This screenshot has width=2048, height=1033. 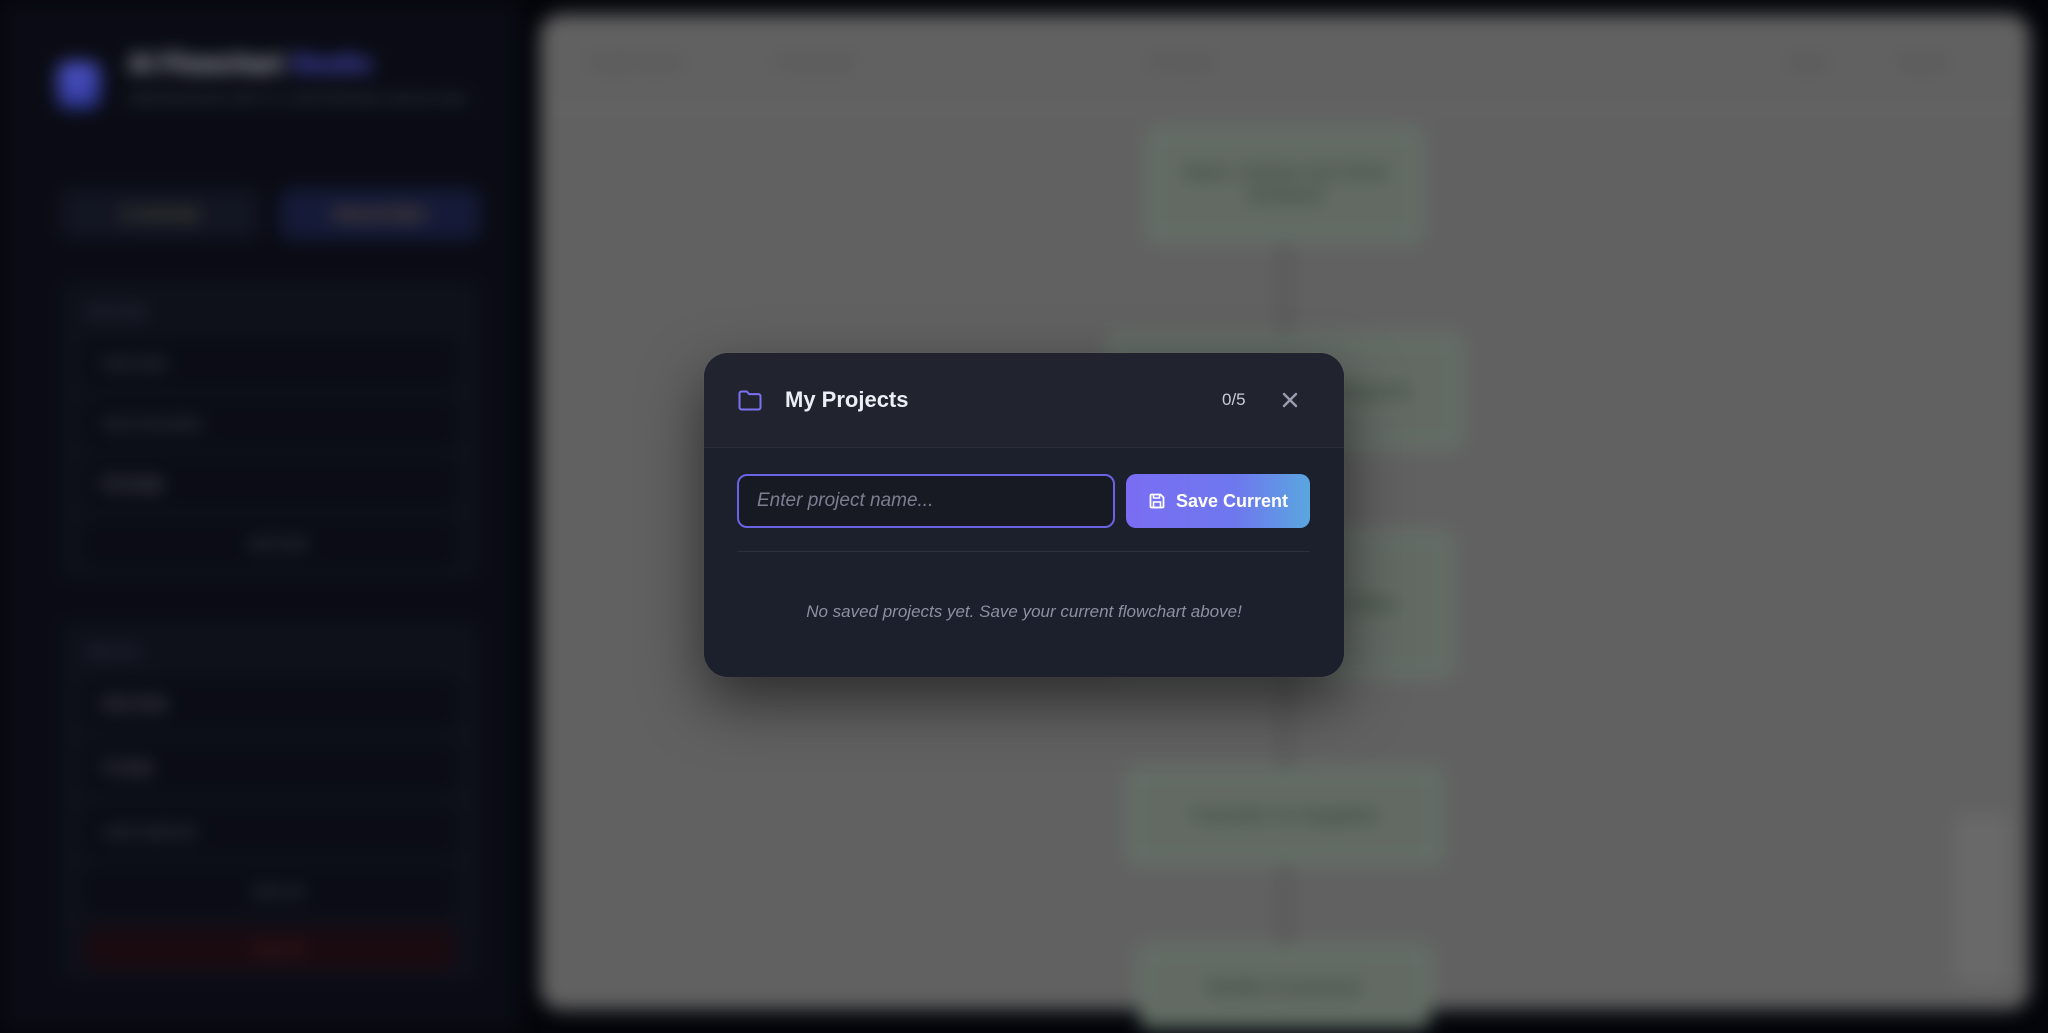 I want to click on divider, so click(x=1023, y=551).